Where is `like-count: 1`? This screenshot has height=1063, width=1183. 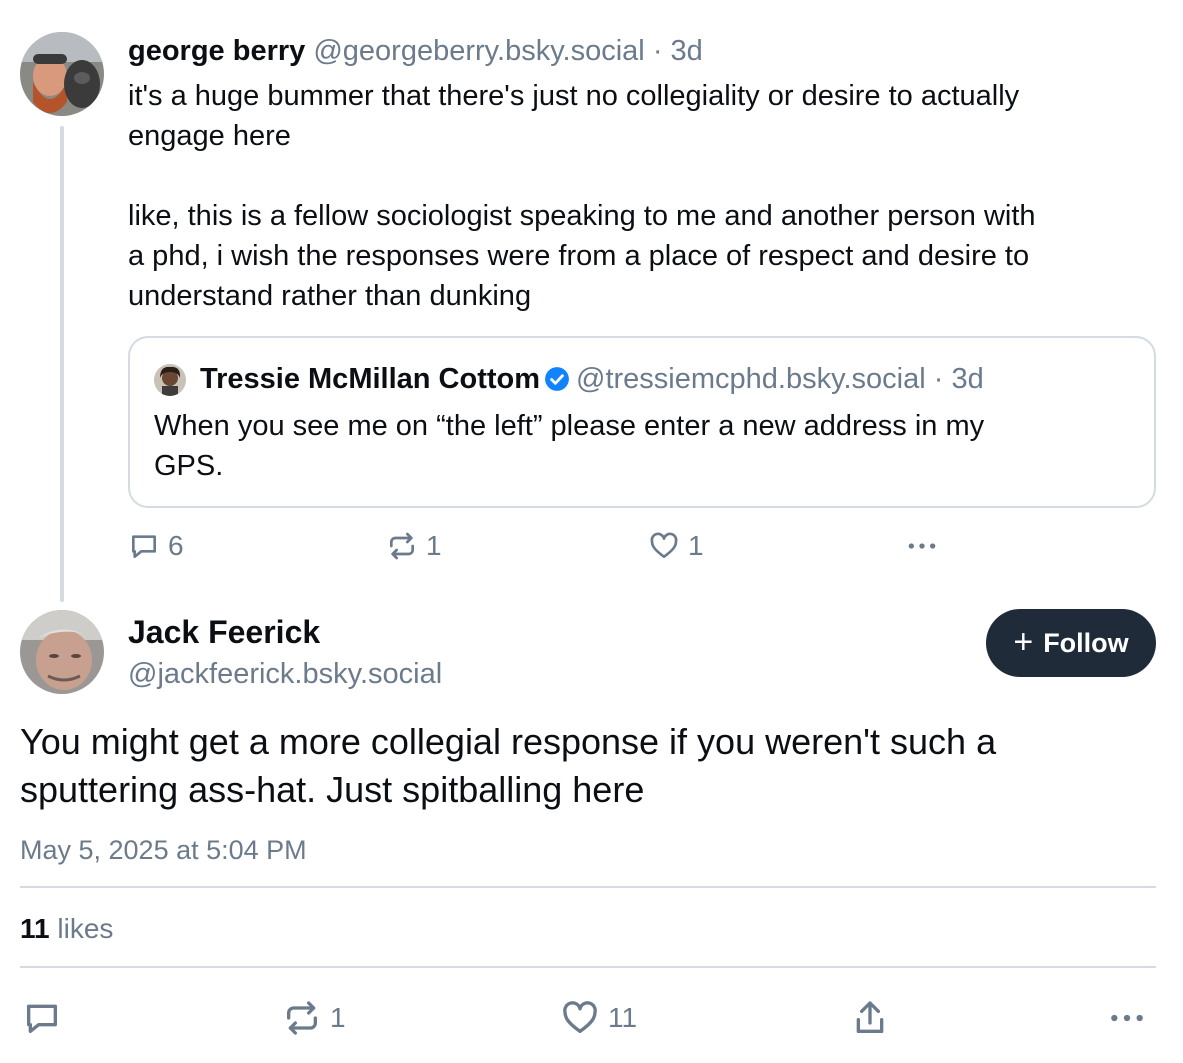
like-count: 1 is located at coordinates (696, 545).